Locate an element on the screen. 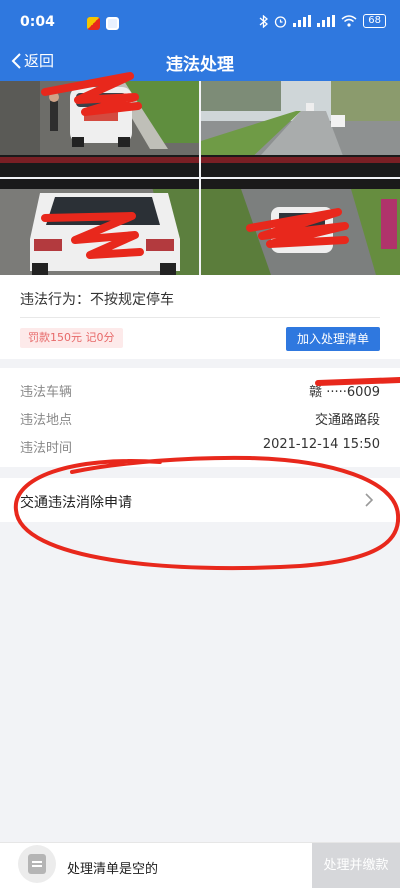  alarm-icon is located at coordinates (281, 21).